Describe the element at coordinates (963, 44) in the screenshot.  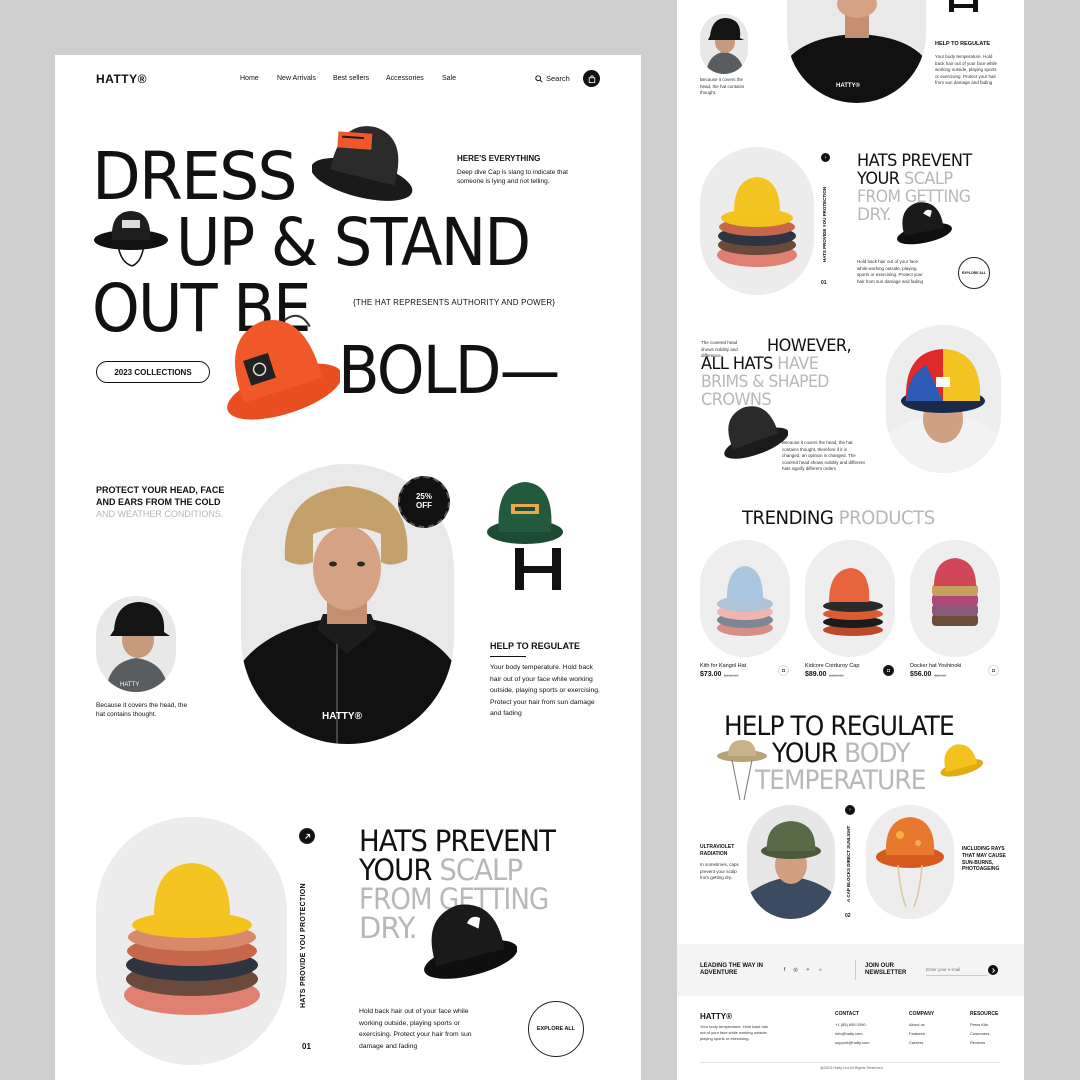
I see `preview-help-title: HELP TO REGULATE` at that location.